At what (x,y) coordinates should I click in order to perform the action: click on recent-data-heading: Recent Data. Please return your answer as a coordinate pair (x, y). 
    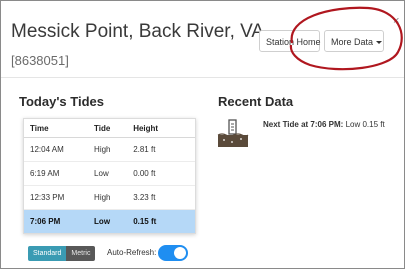
    Looking at the image, I should click on (256, 101).